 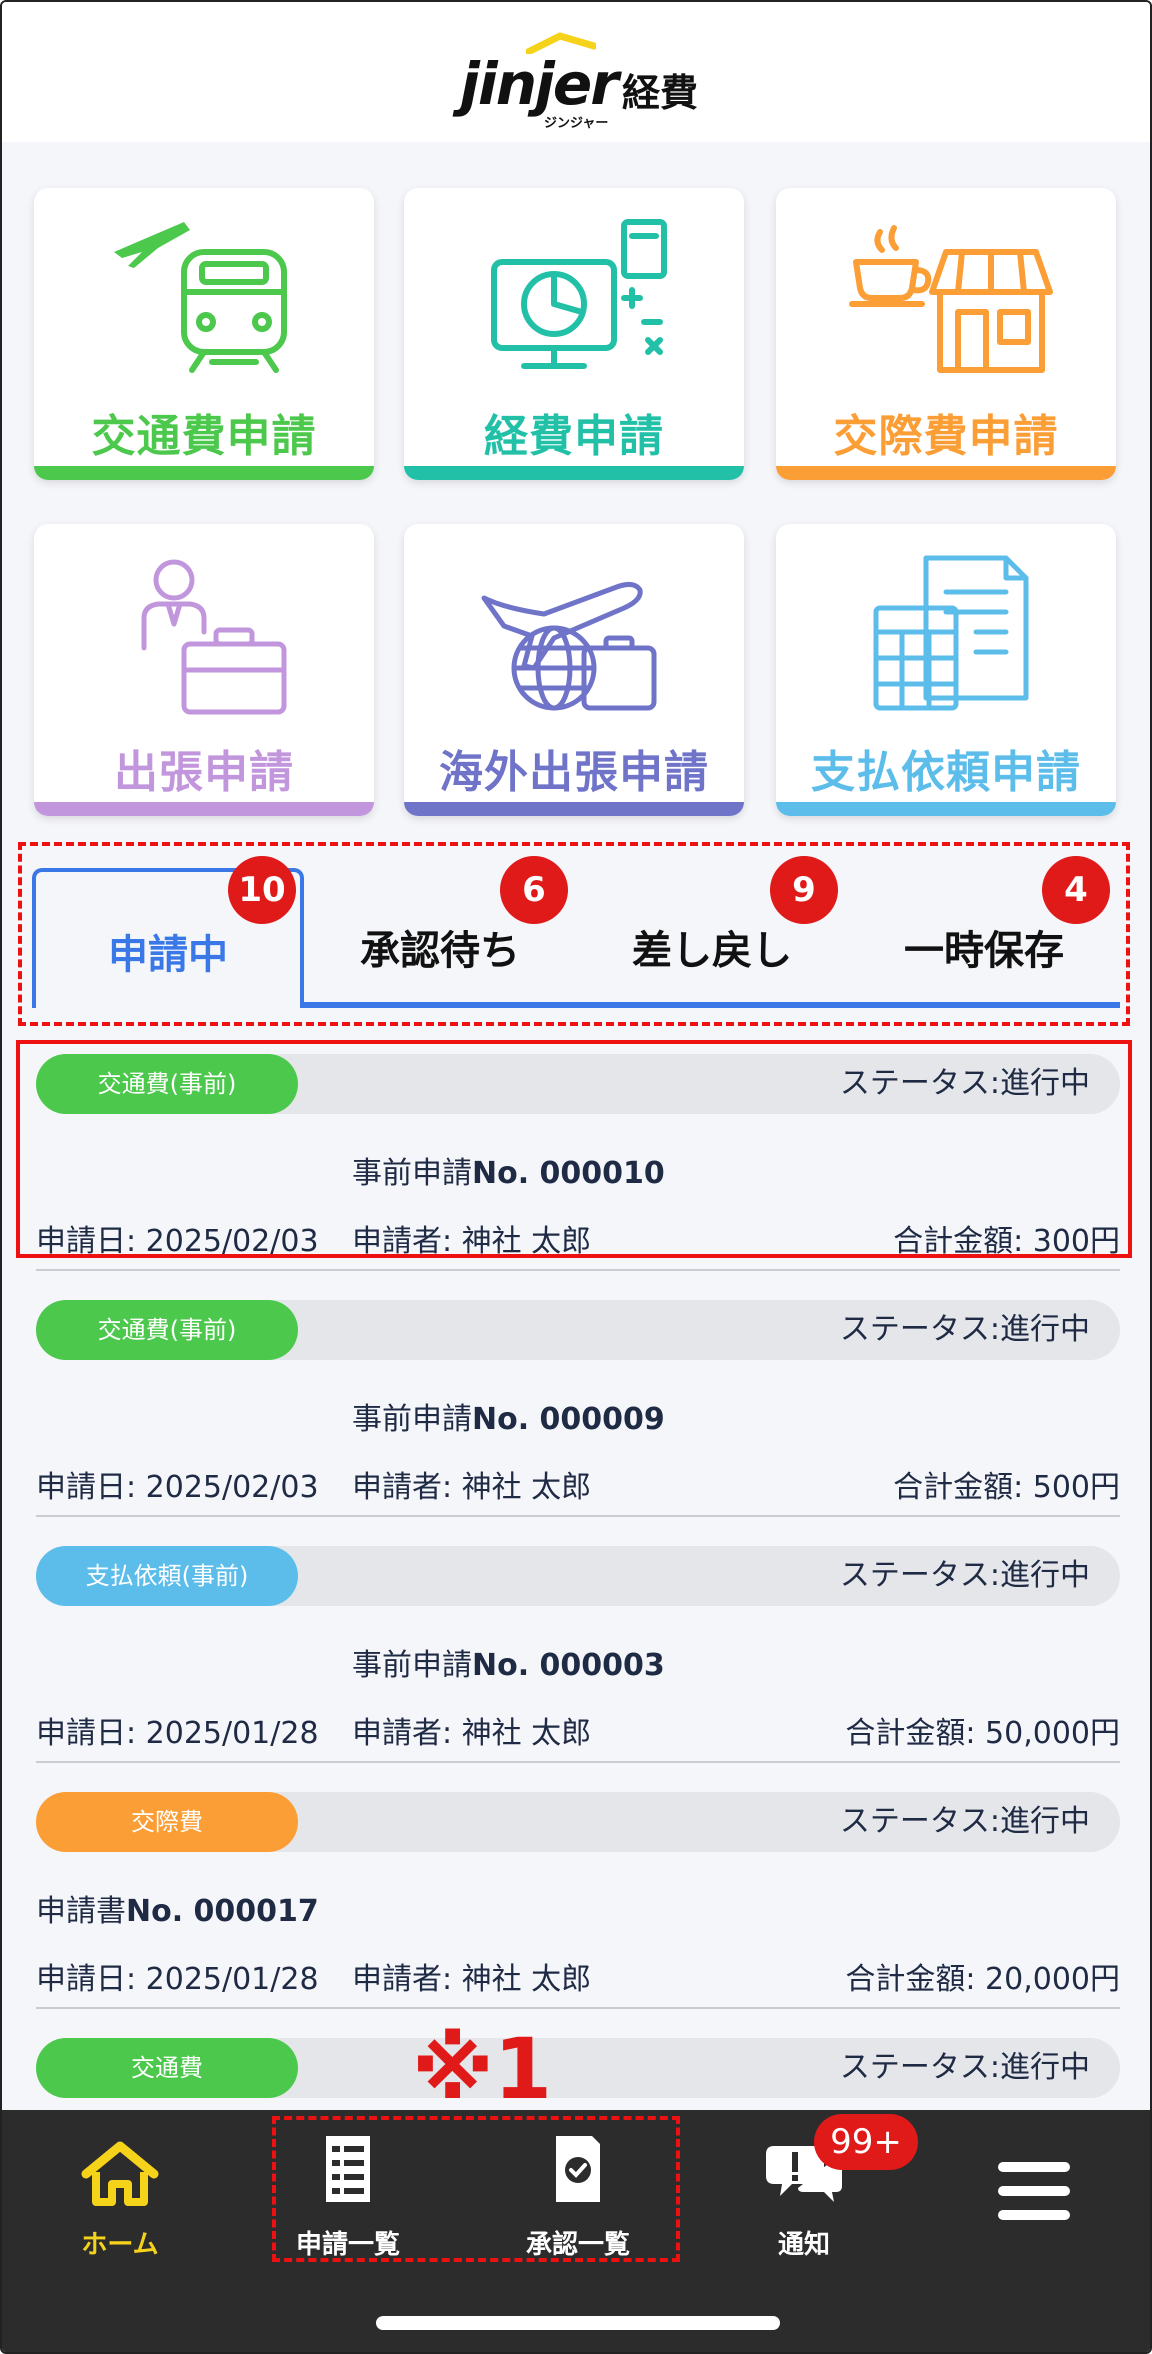 I want to click on tab-badge: 10, so click(x=262, y=890).